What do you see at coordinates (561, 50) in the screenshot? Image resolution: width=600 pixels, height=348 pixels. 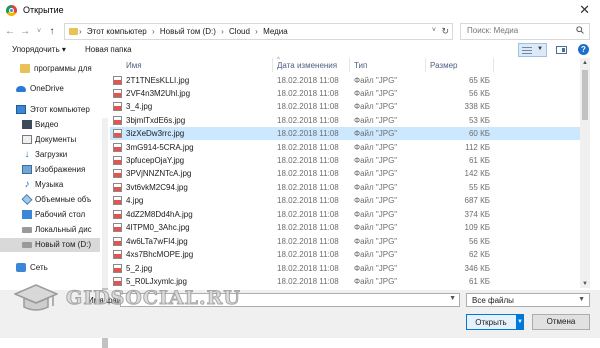 I see `preview-pane-icon` at bounding box center [561, 50].